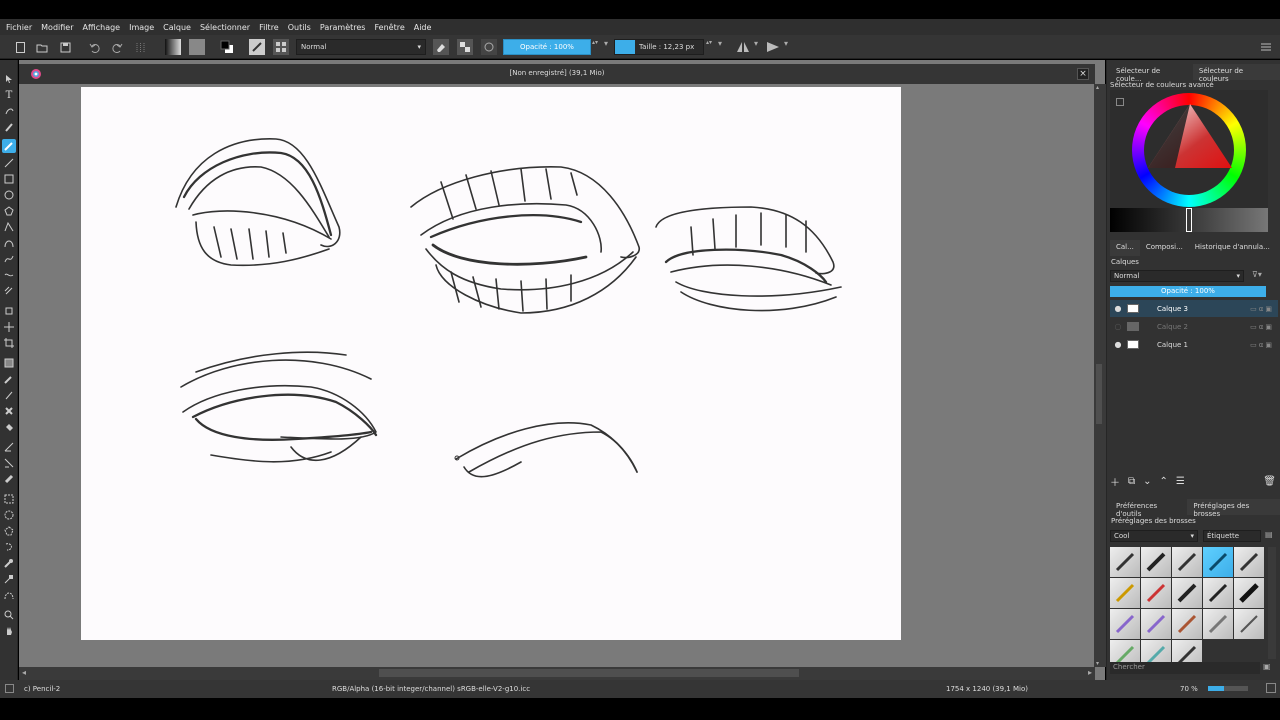 The height and width of the screenshot is (720, 1280). Describe the element at coordinates (1272, 603) in the screenshot. I see `presets-scrollbar` at that location.